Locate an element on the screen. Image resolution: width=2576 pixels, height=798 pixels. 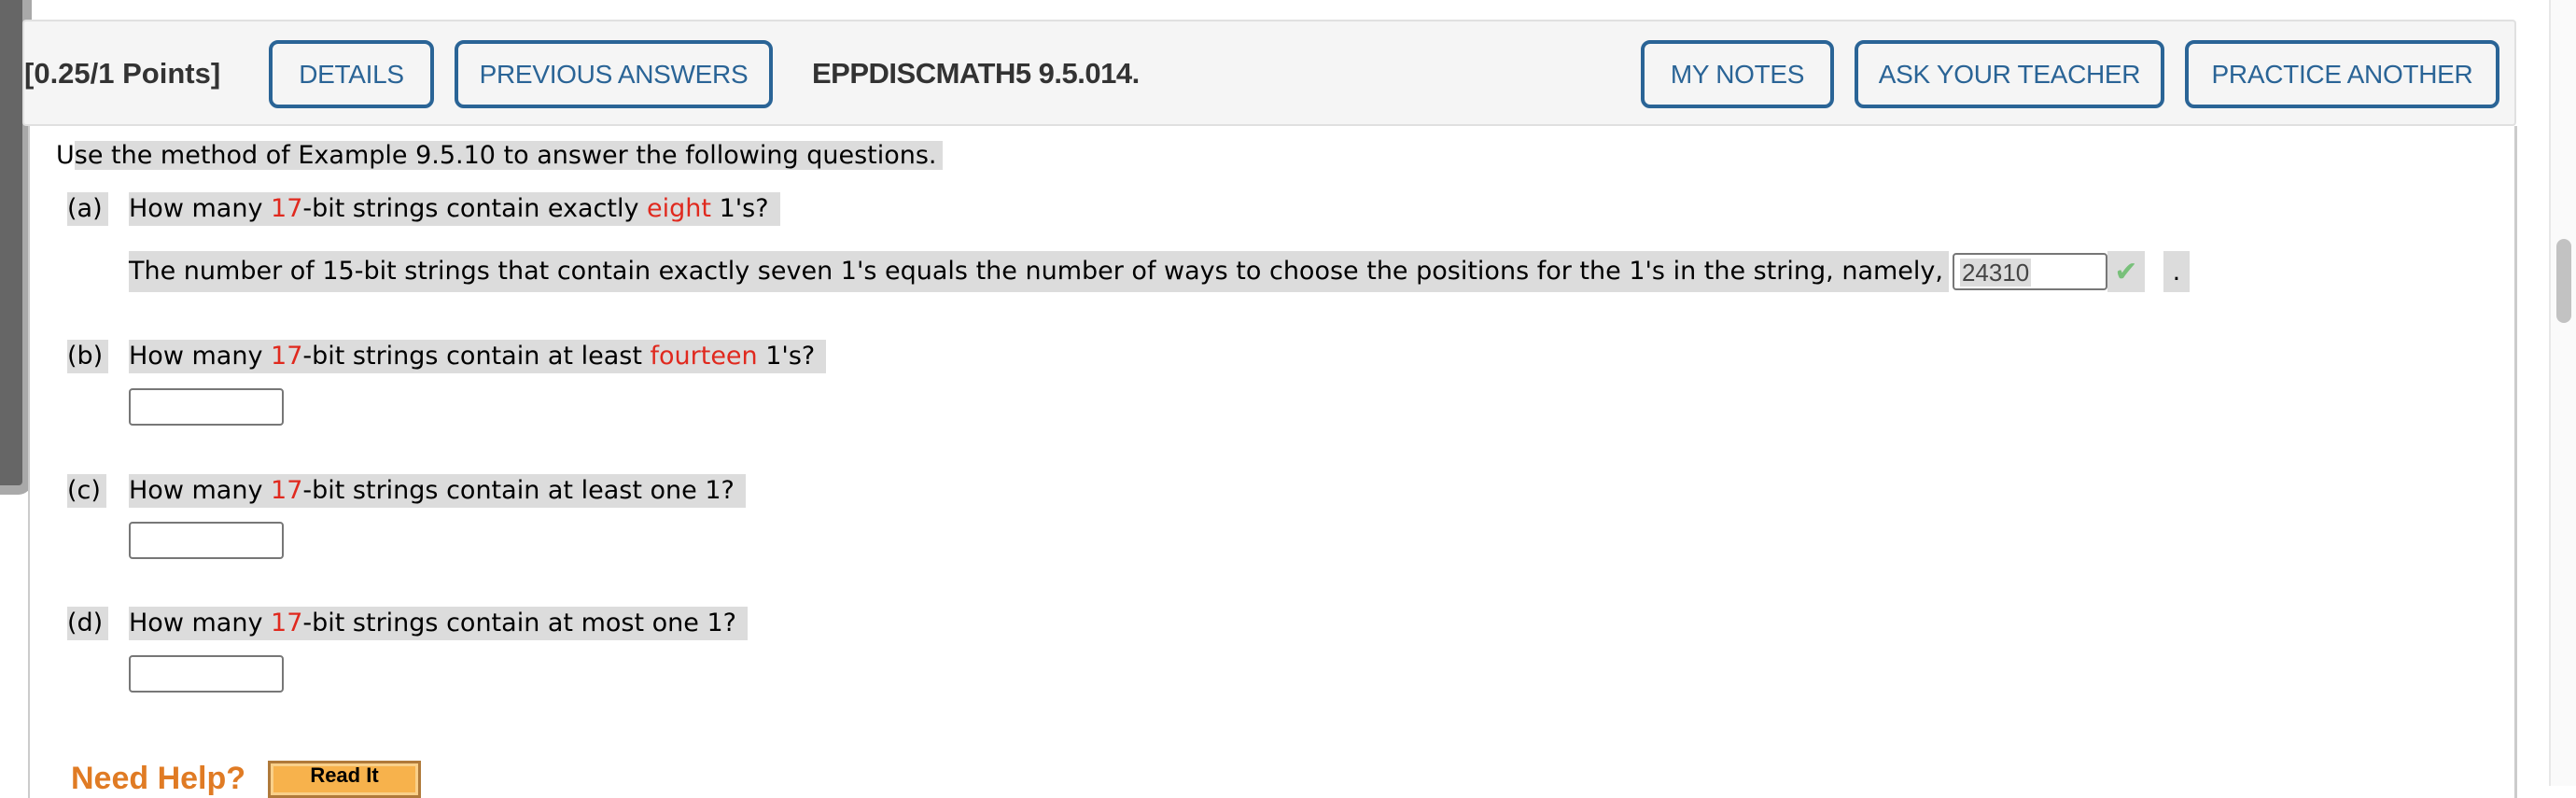
ask-your-teacher-button: ASK YOUR TEACHER is located at coordinates (2009, 74).